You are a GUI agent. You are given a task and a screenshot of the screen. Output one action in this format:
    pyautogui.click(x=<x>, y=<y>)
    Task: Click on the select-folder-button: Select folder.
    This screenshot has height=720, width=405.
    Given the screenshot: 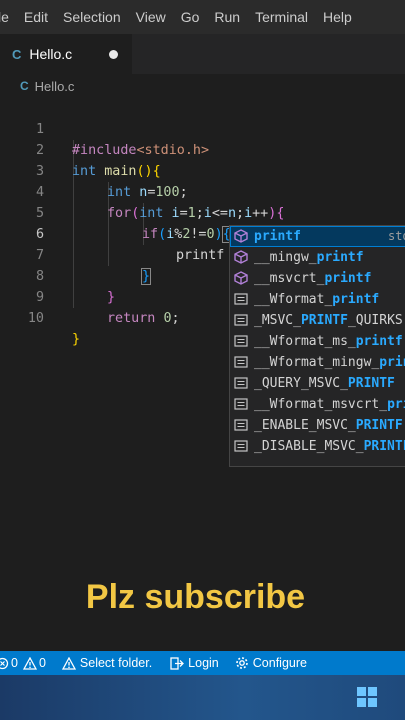 What is the action you would take?
    pyautogui.click(x=107, y=663)
    